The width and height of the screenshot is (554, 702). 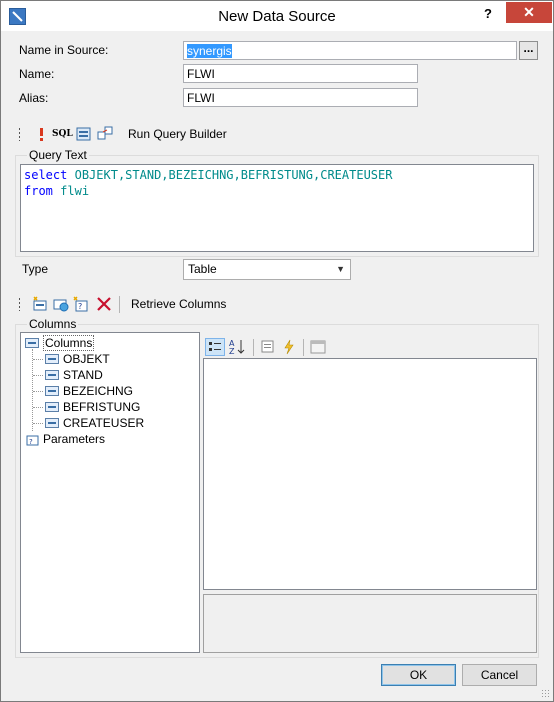 I want to click on help-button: ?, so click(x=488, y=15).